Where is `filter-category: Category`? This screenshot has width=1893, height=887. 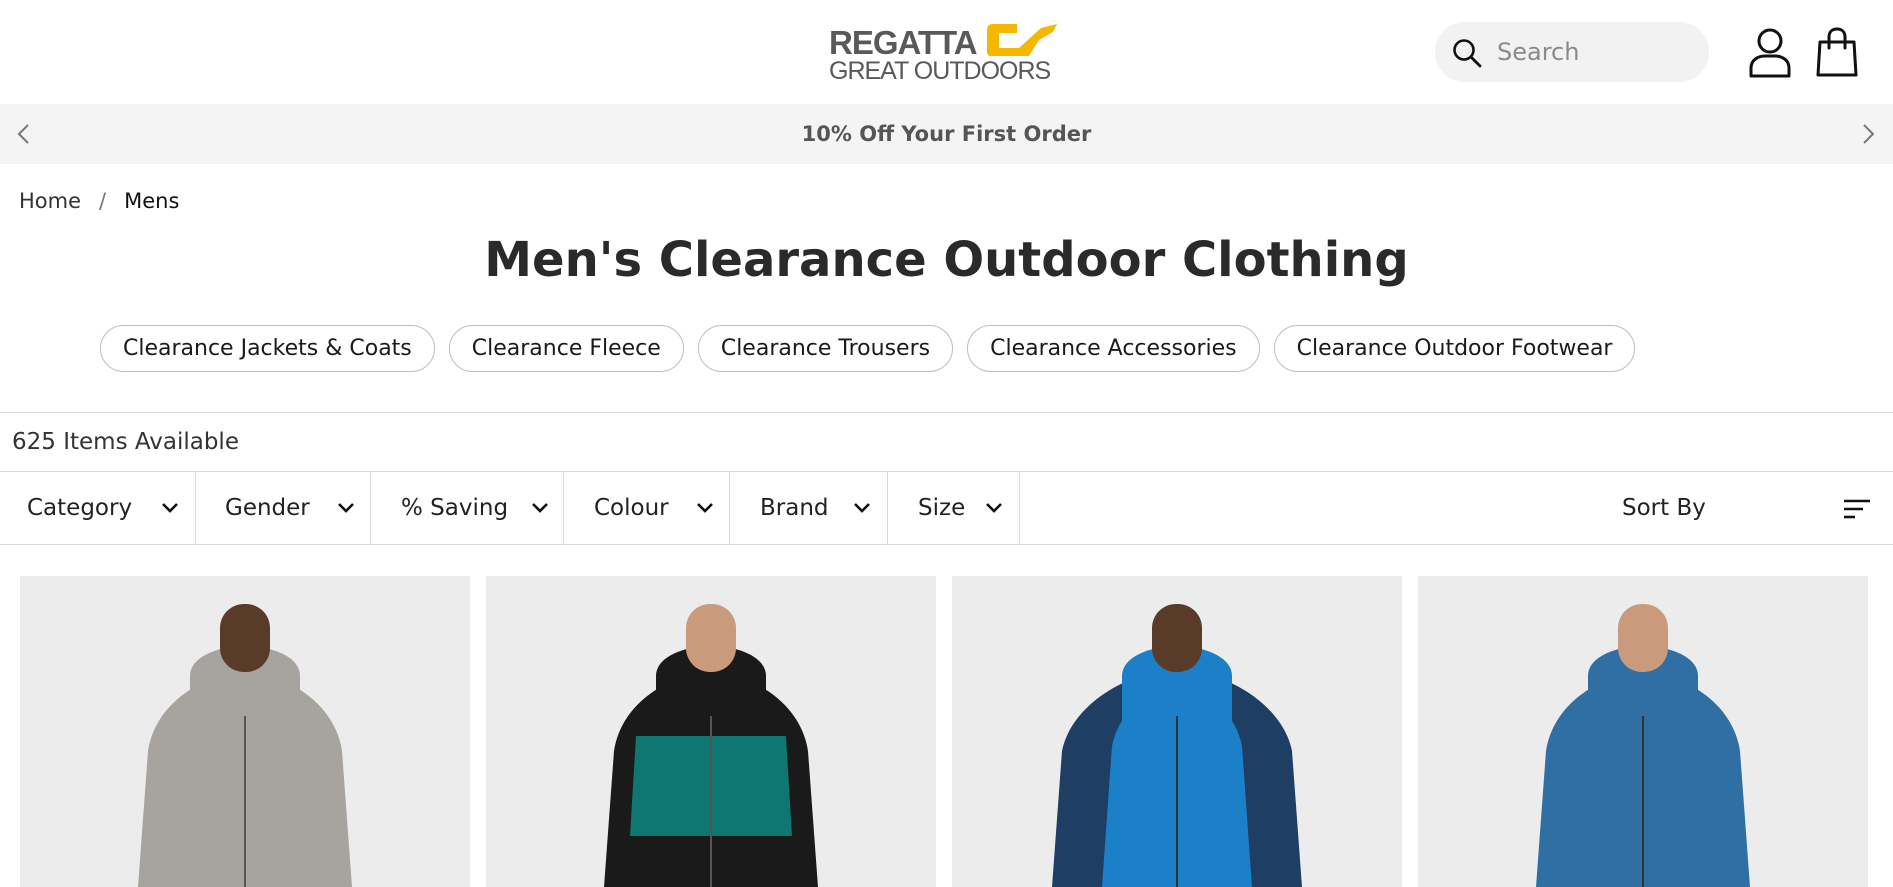 filter-category: Category is located at coordinates (98, 508).